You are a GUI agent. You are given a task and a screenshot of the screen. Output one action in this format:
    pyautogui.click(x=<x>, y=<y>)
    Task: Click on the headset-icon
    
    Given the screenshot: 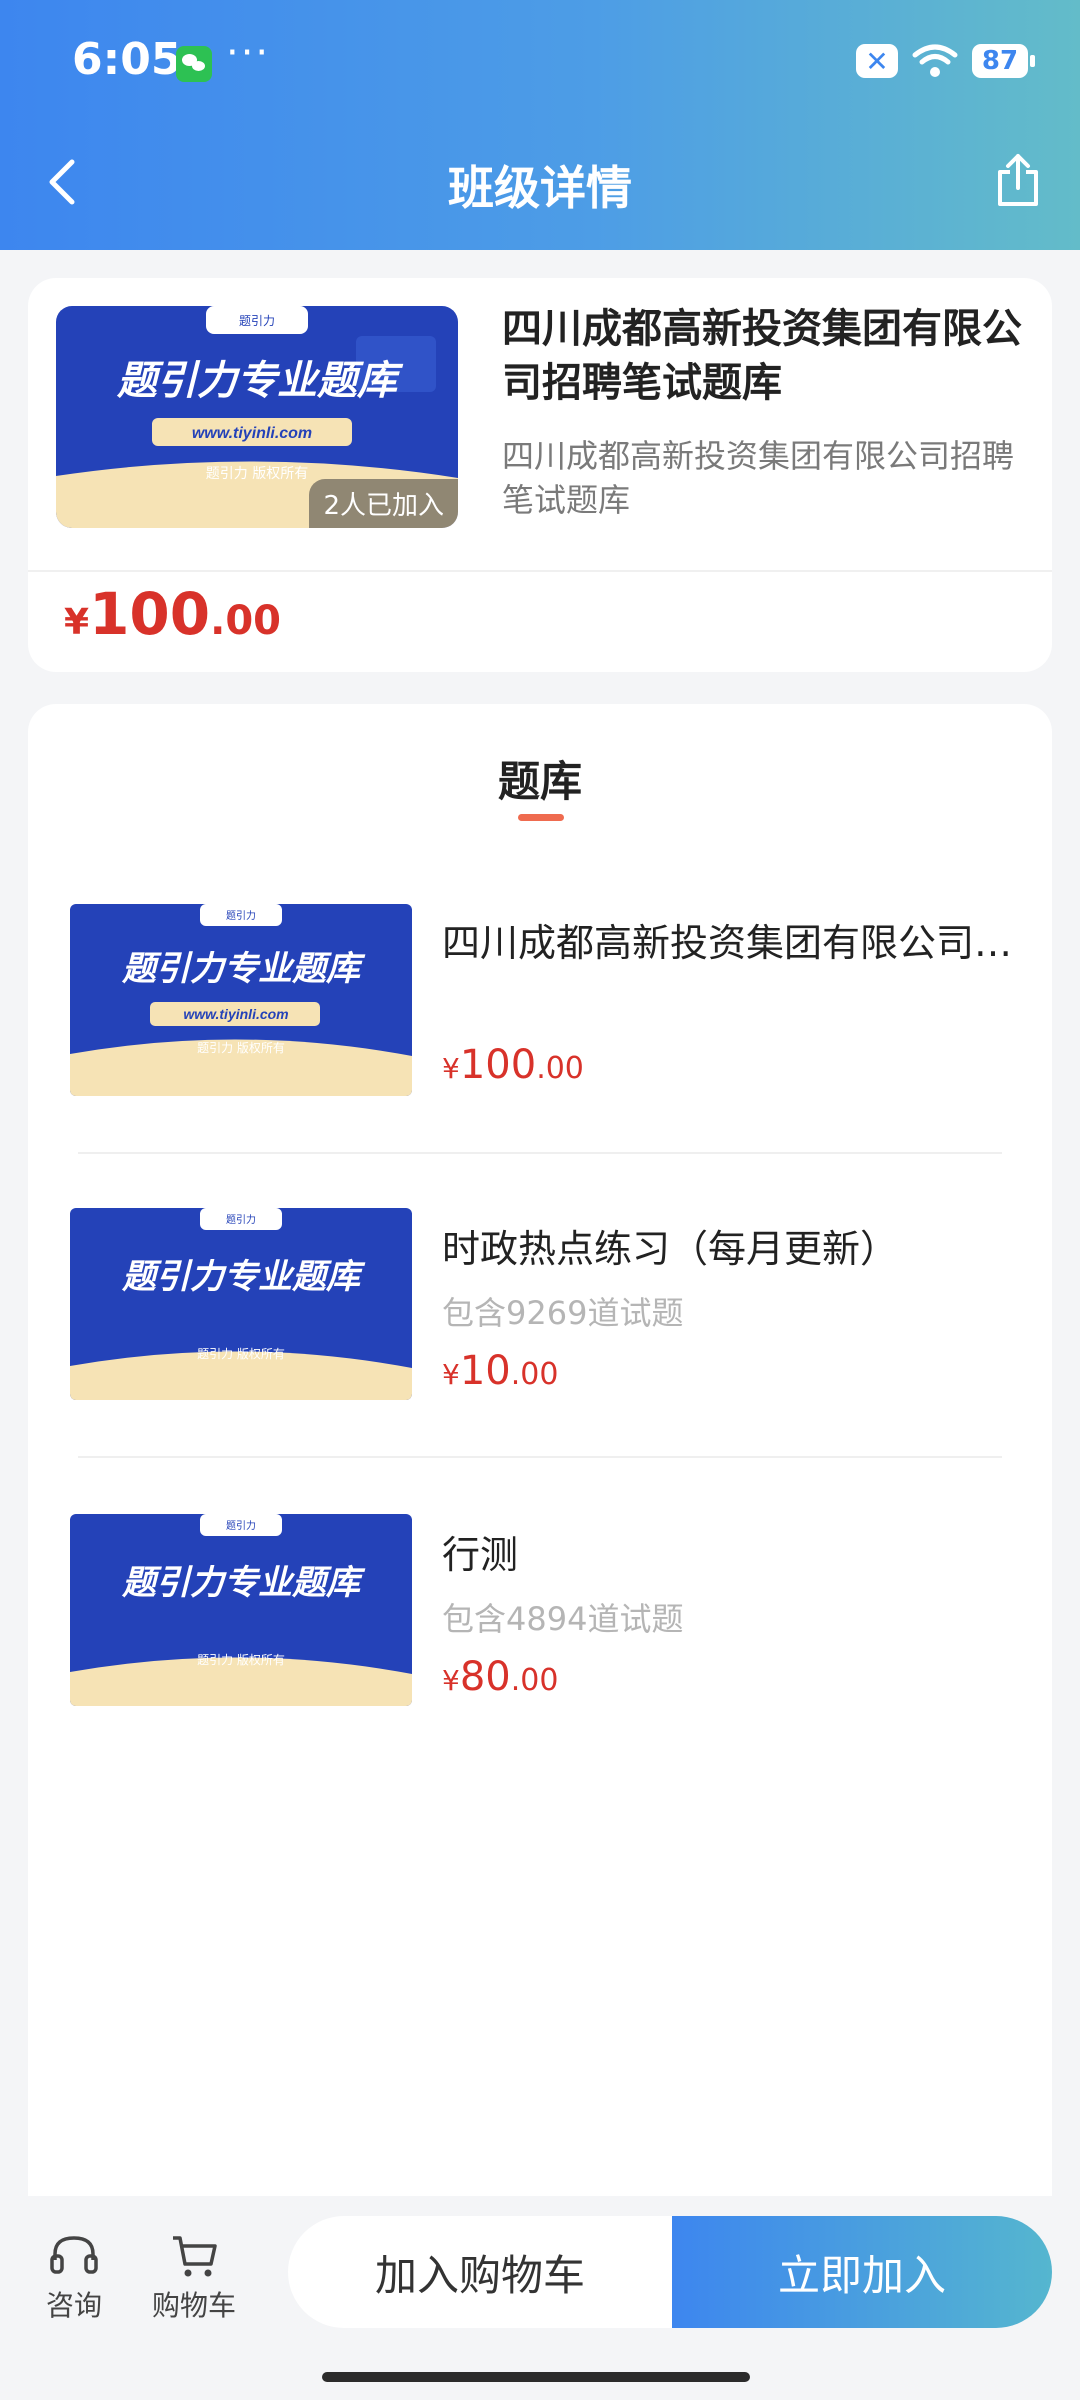 What is the action you would take?
    pyautogui.click(x=74, y=2255)
    